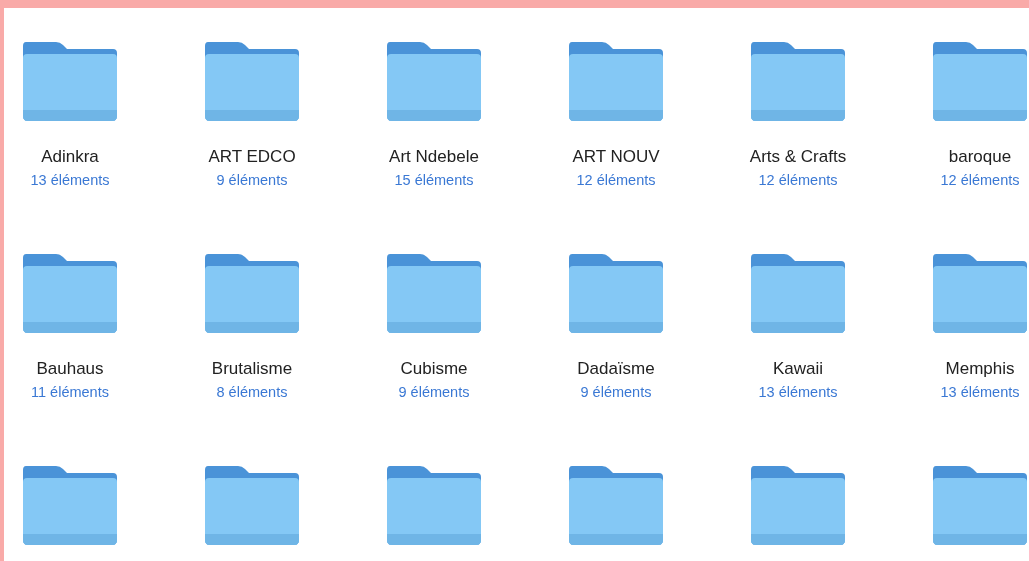 The image size is (1029, 561). Describe the element at coordinates (70, 392) in the screenshot. I see `item-count: 11 éléments` at that location.